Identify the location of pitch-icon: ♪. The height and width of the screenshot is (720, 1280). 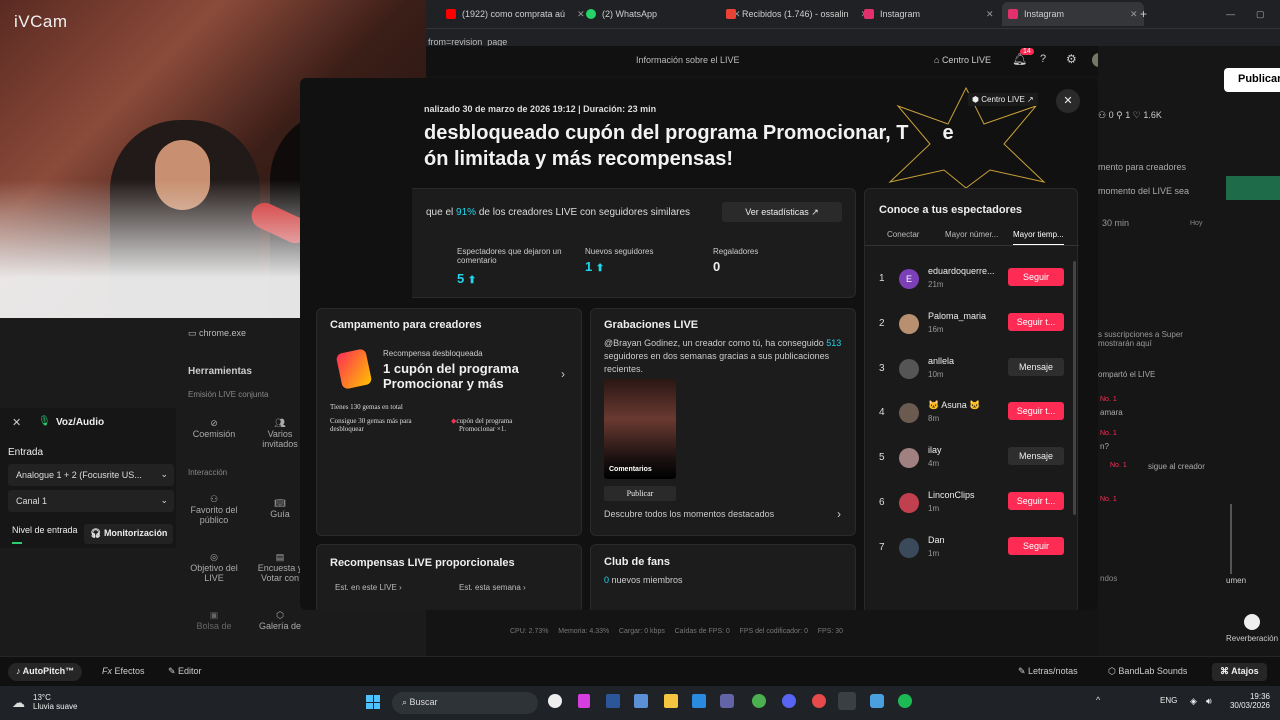
(19, 671).